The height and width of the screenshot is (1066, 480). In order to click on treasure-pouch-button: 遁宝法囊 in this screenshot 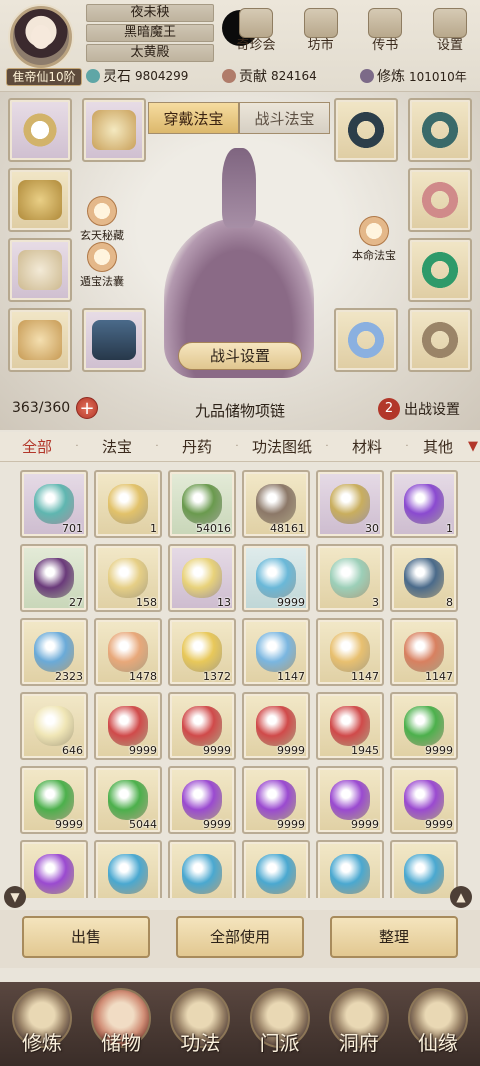, I will do `click(102, 265)`.